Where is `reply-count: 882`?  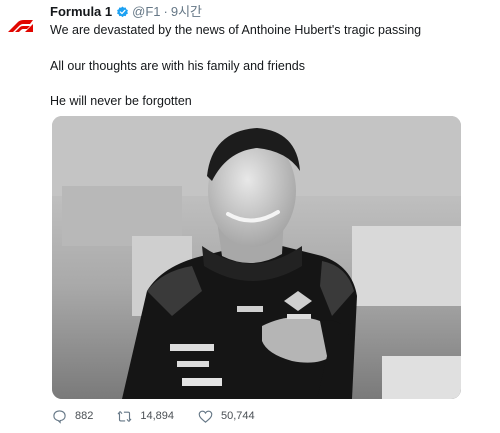
reply-count: 882 is located at coordinates (84, 416).